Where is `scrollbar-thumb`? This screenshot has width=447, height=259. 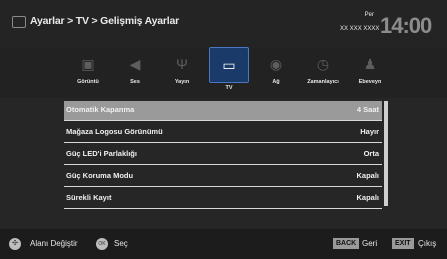
scrollbar-thumb is located at coordinates (386, 153).